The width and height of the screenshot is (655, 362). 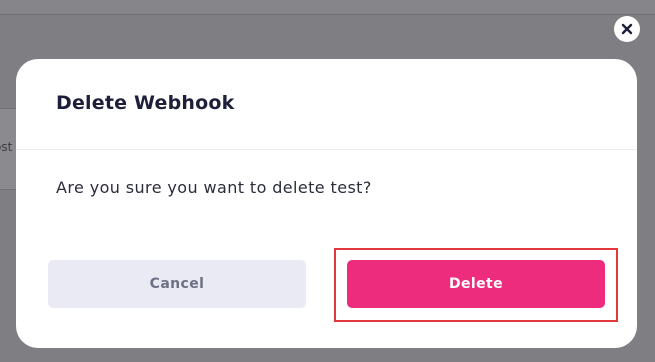 I want to click on close-icon, so click(x=627, y=29).